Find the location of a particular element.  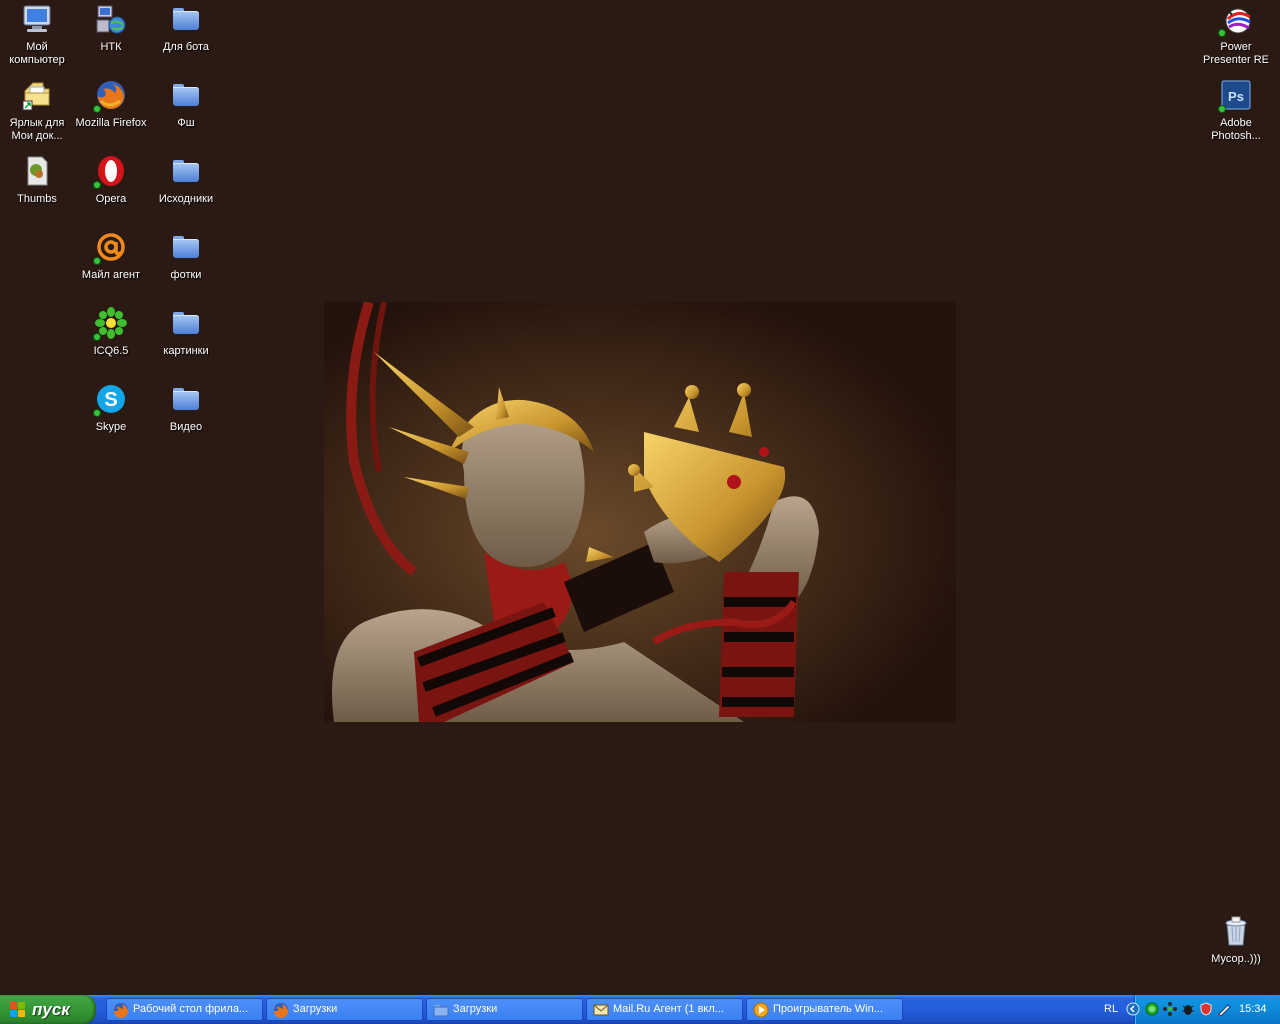

recycle-bin-icon is located at coordinates (1236, 931).